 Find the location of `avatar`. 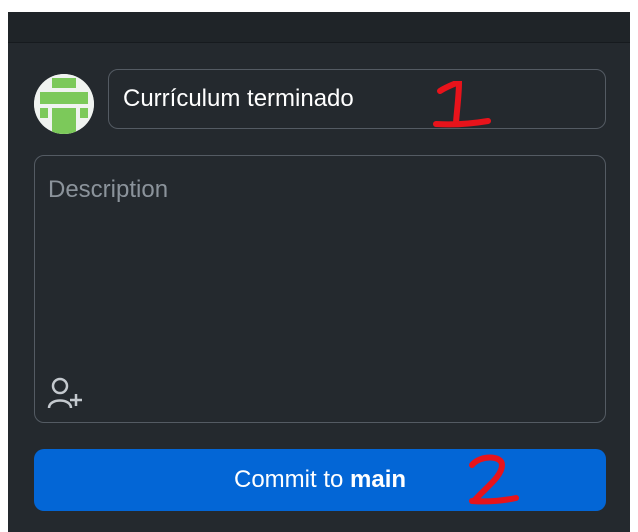

avatar is located at coordinates (64, 104).